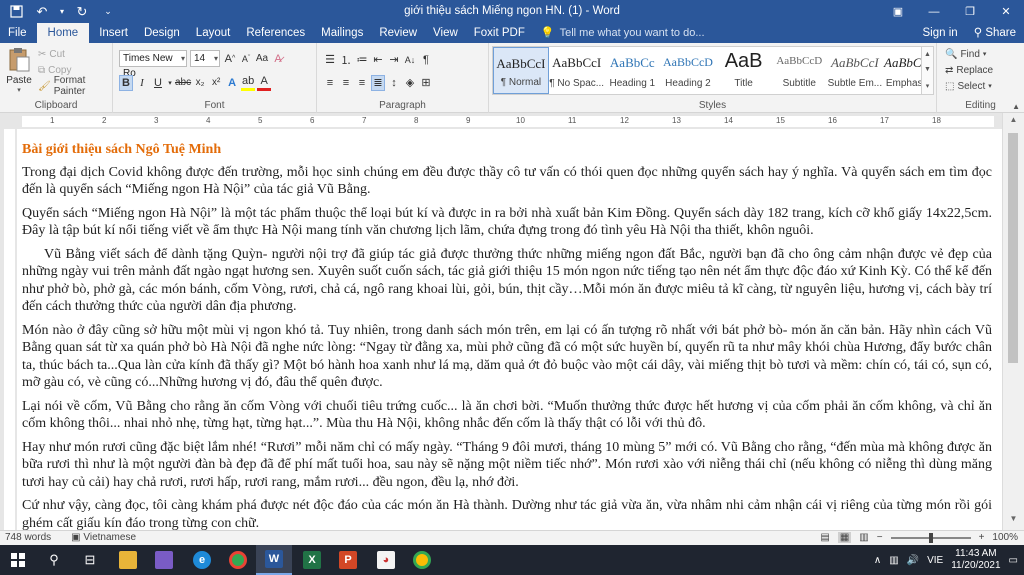 This screenshot has height=575, width=1024. What do you see at coordinates (410, 83) in the screenshot?
I see `shading-icon: ◈` at bounding box center [410, 83].